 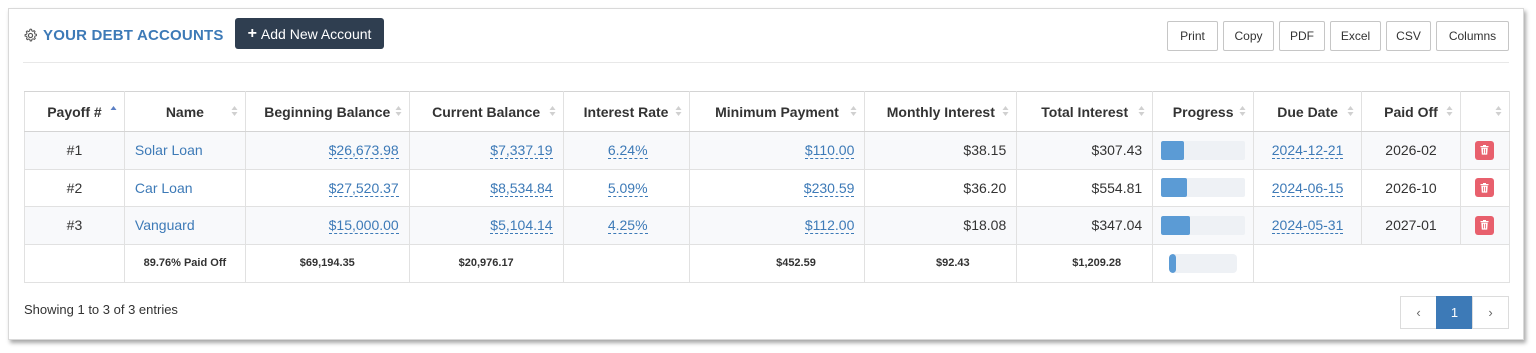 What do you see at coordinates (1355, 36) in the screenshot?
I see `excel-button: Excel` at bounding box center [1355, 36].